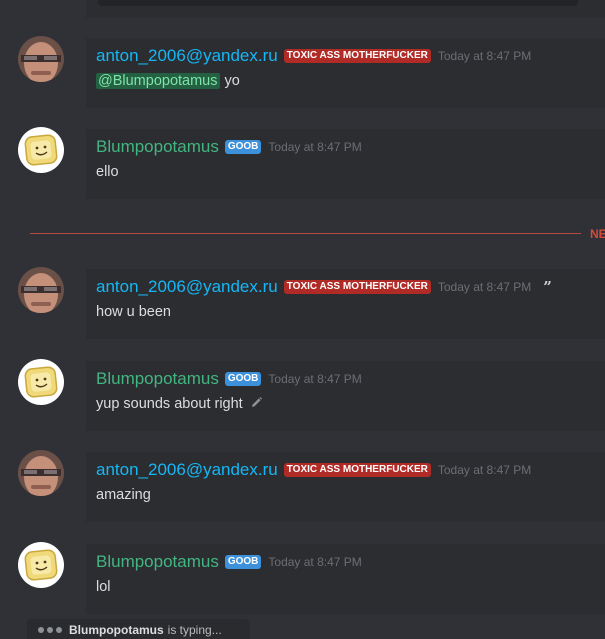  Describe the element at coordinates (597, 234) in the screenshot. I see `new-messages-label: NE` at that location.